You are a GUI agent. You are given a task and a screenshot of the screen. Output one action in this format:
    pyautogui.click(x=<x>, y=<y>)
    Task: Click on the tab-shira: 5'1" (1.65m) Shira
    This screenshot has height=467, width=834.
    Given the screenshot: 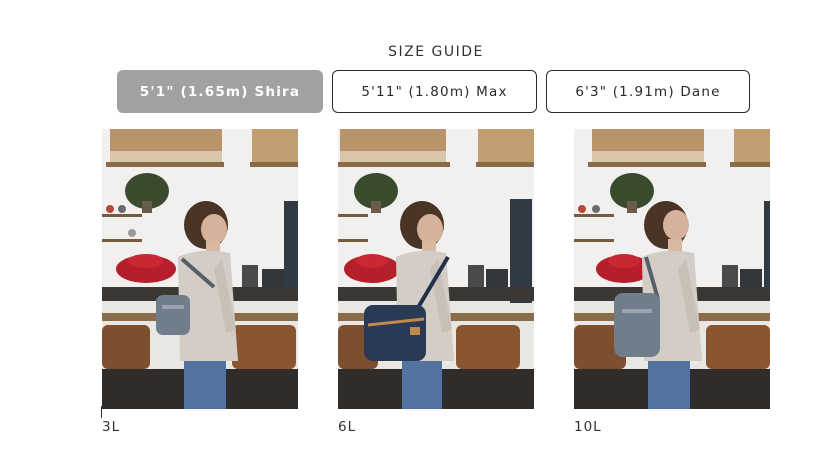 What is the action you would take?
    pyautogui.click(x=220, y=91)
    